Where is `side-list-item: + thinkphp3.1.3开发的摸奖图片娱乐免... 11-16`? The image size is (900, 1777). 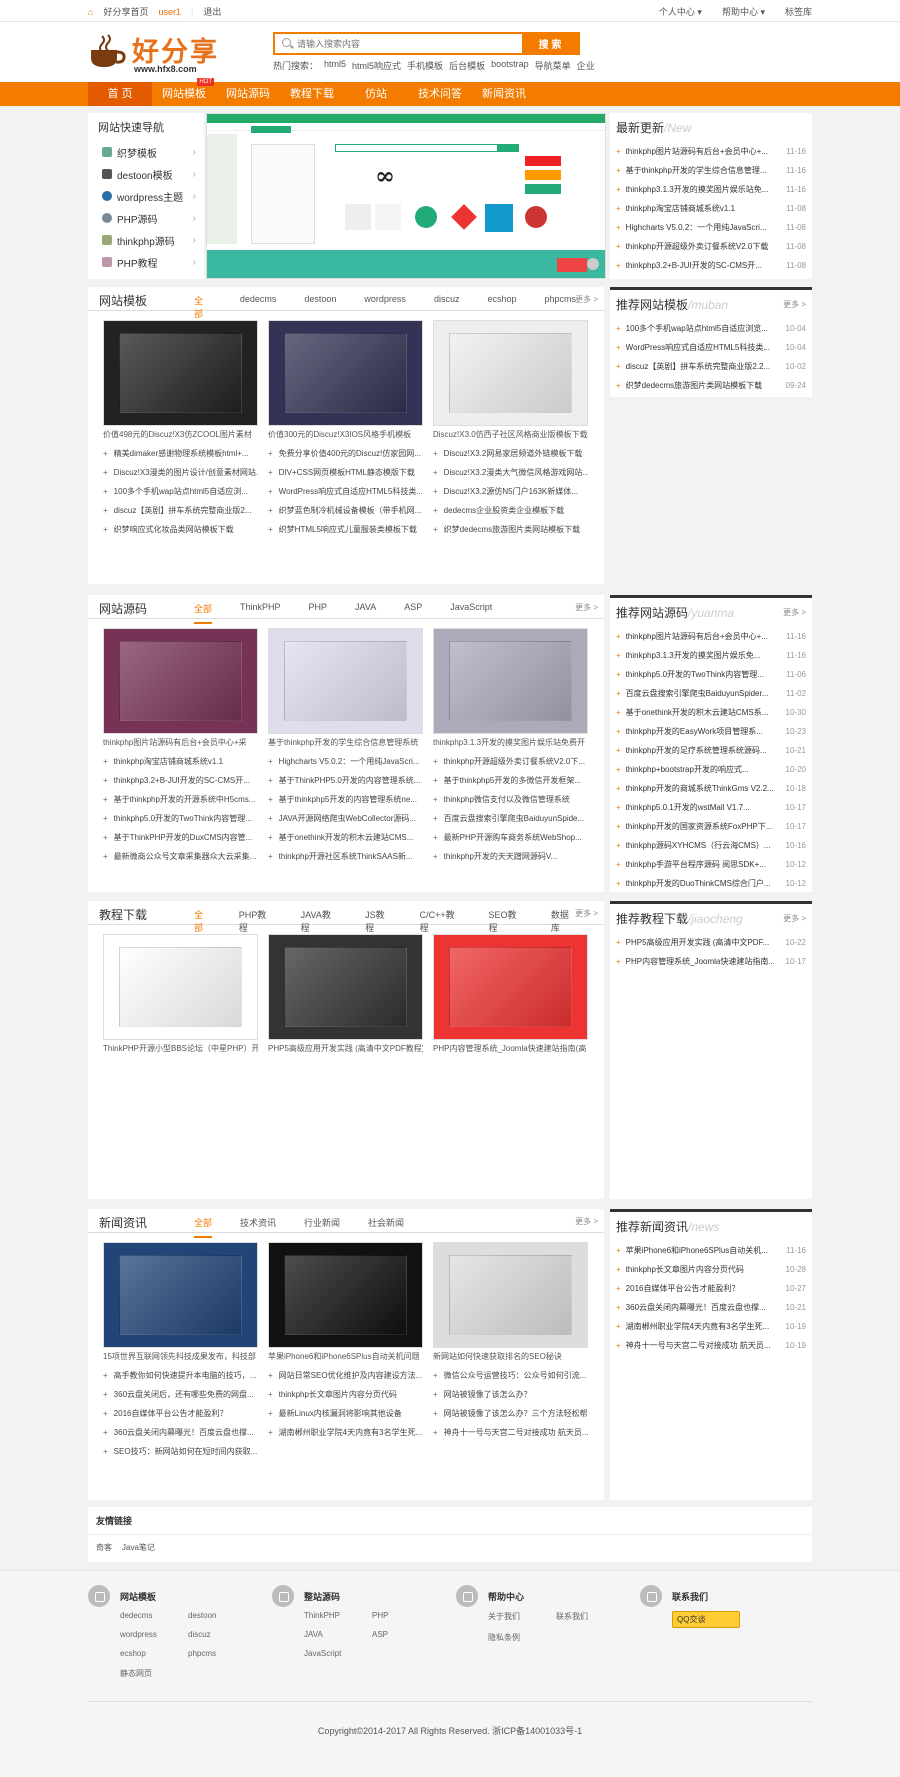 side-list-item: + thinkphp3.1.3开发的摸奖图片娱乐免... 11-16 is located at coordinates (711, 655).